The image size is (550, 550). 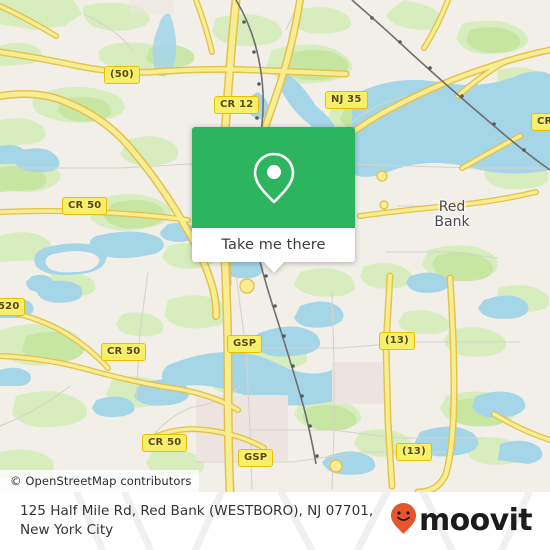 I want to click on address-line-2: New York City, so click(x=67, y=530).